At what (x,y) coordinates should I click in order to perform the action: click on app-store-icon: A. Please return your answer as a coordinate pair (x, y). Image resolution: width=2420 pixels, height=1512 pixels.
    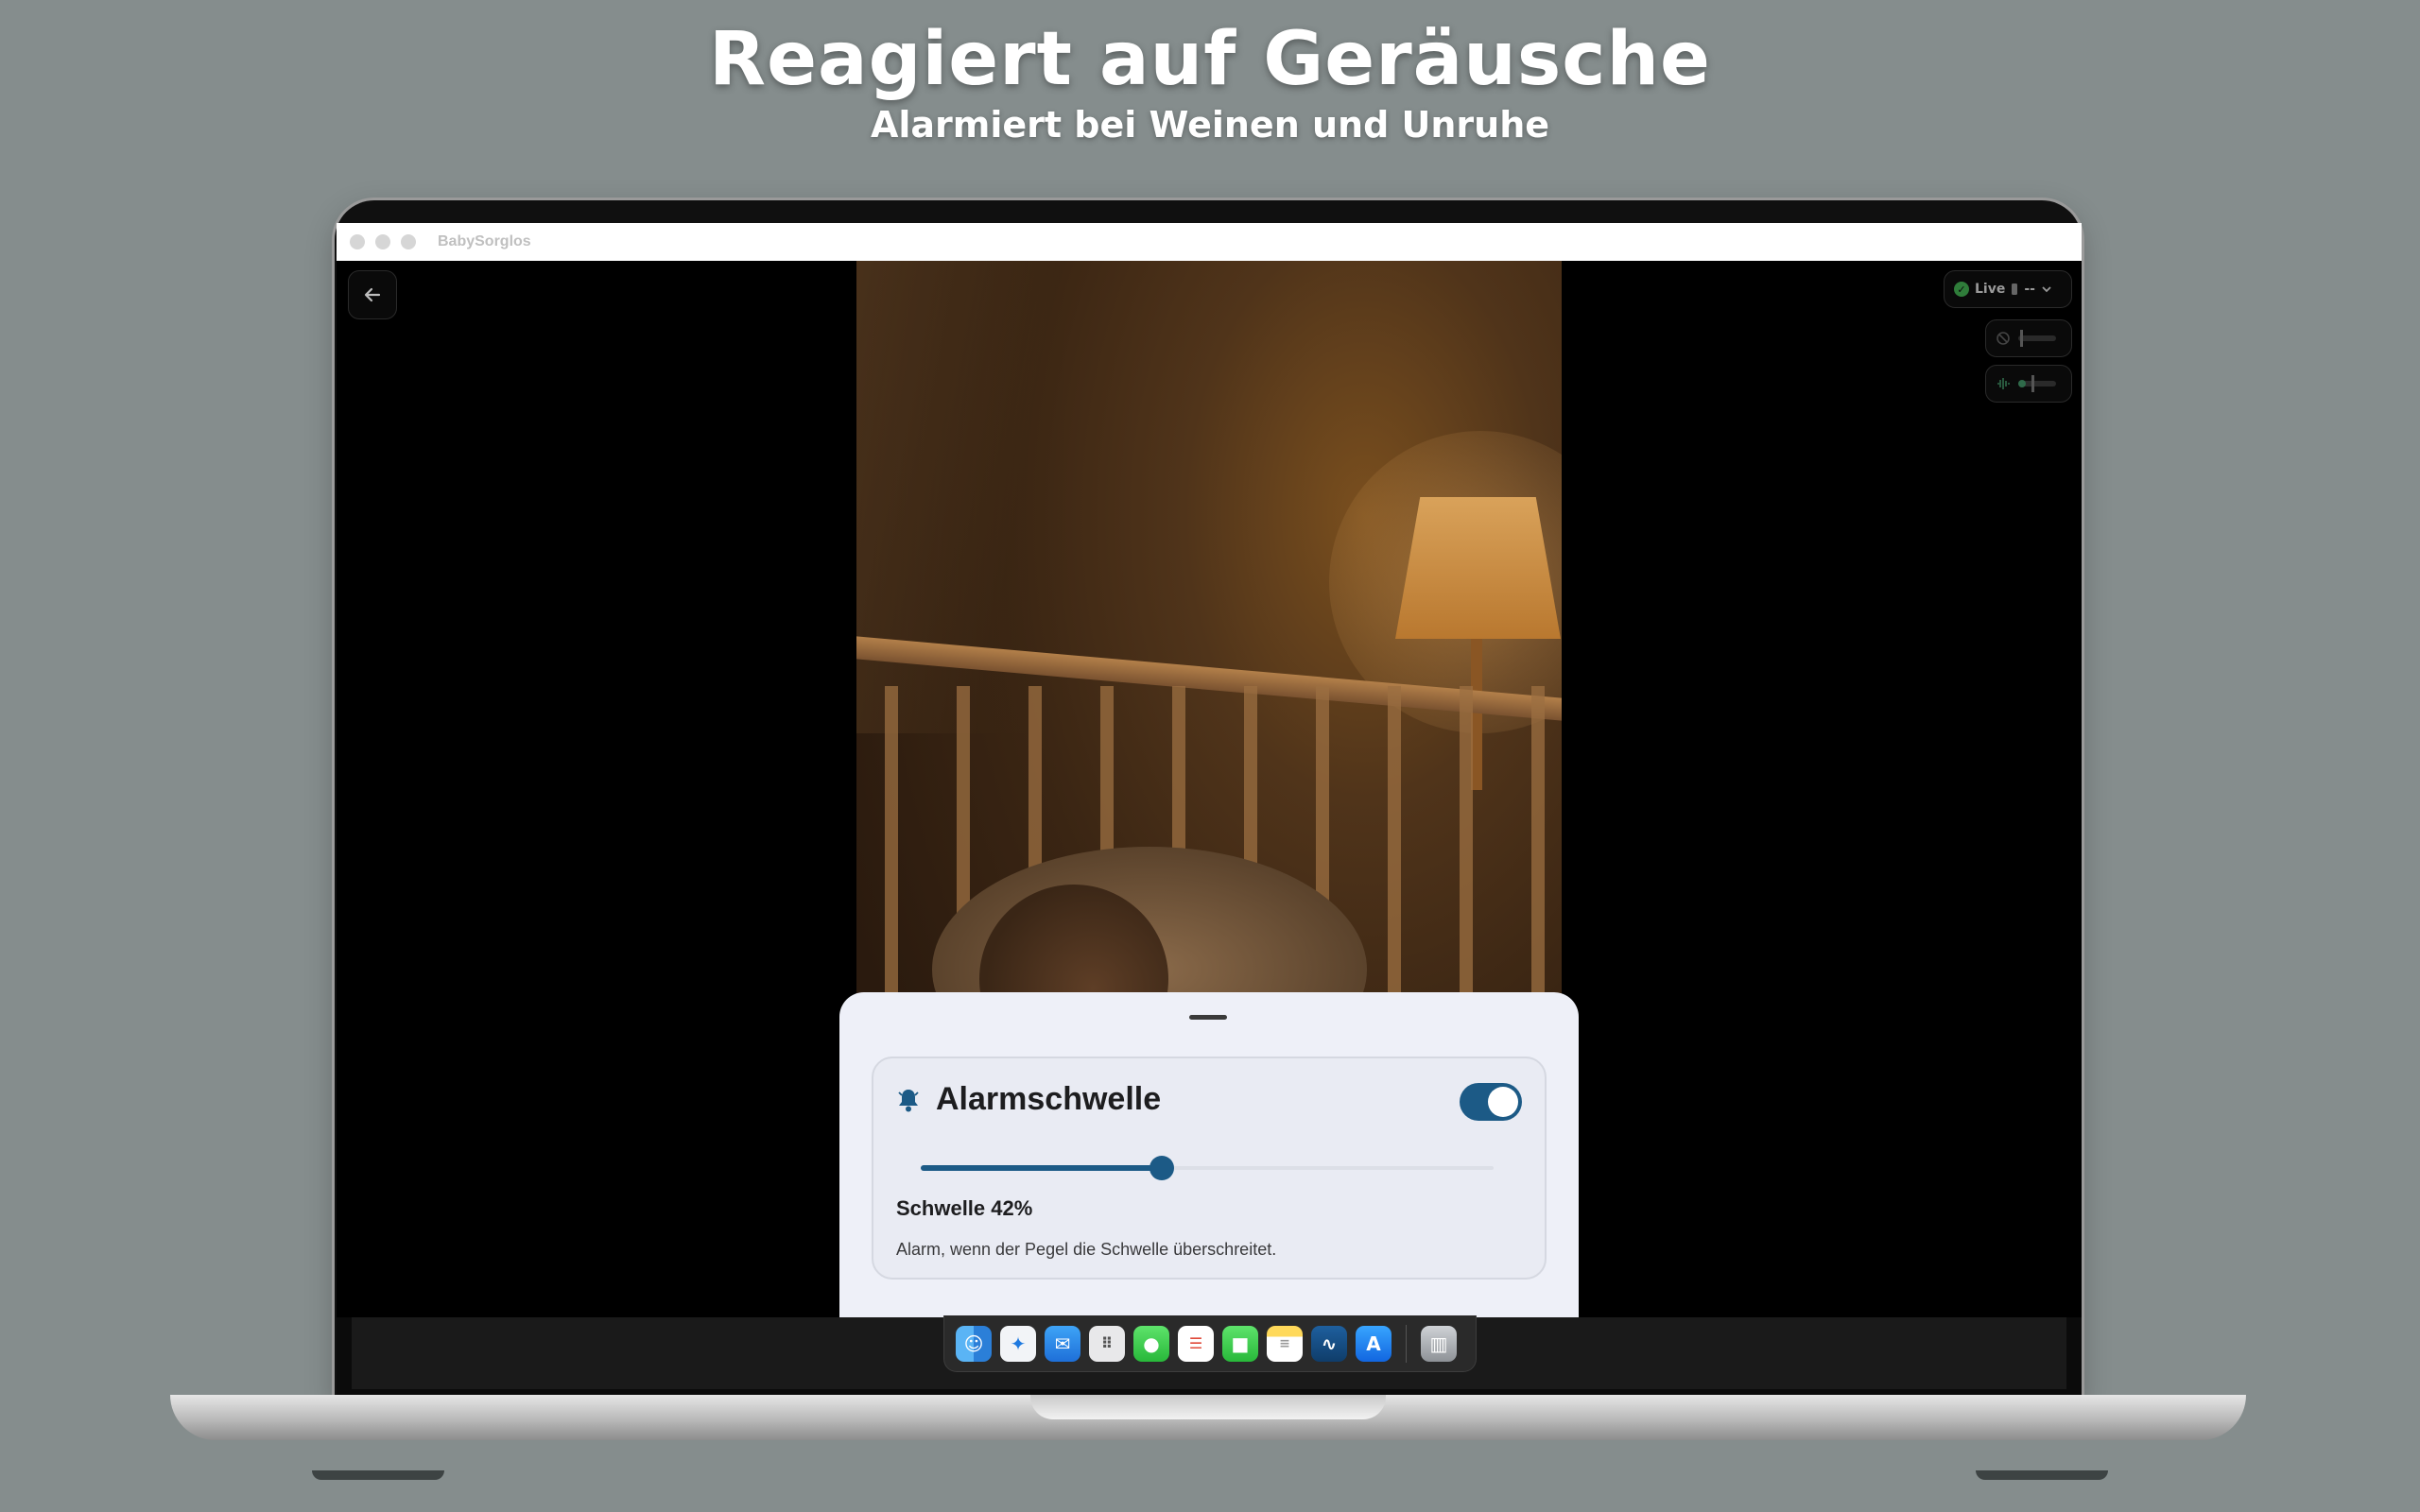
    Looking at the image, I should click on (1374, 1343).